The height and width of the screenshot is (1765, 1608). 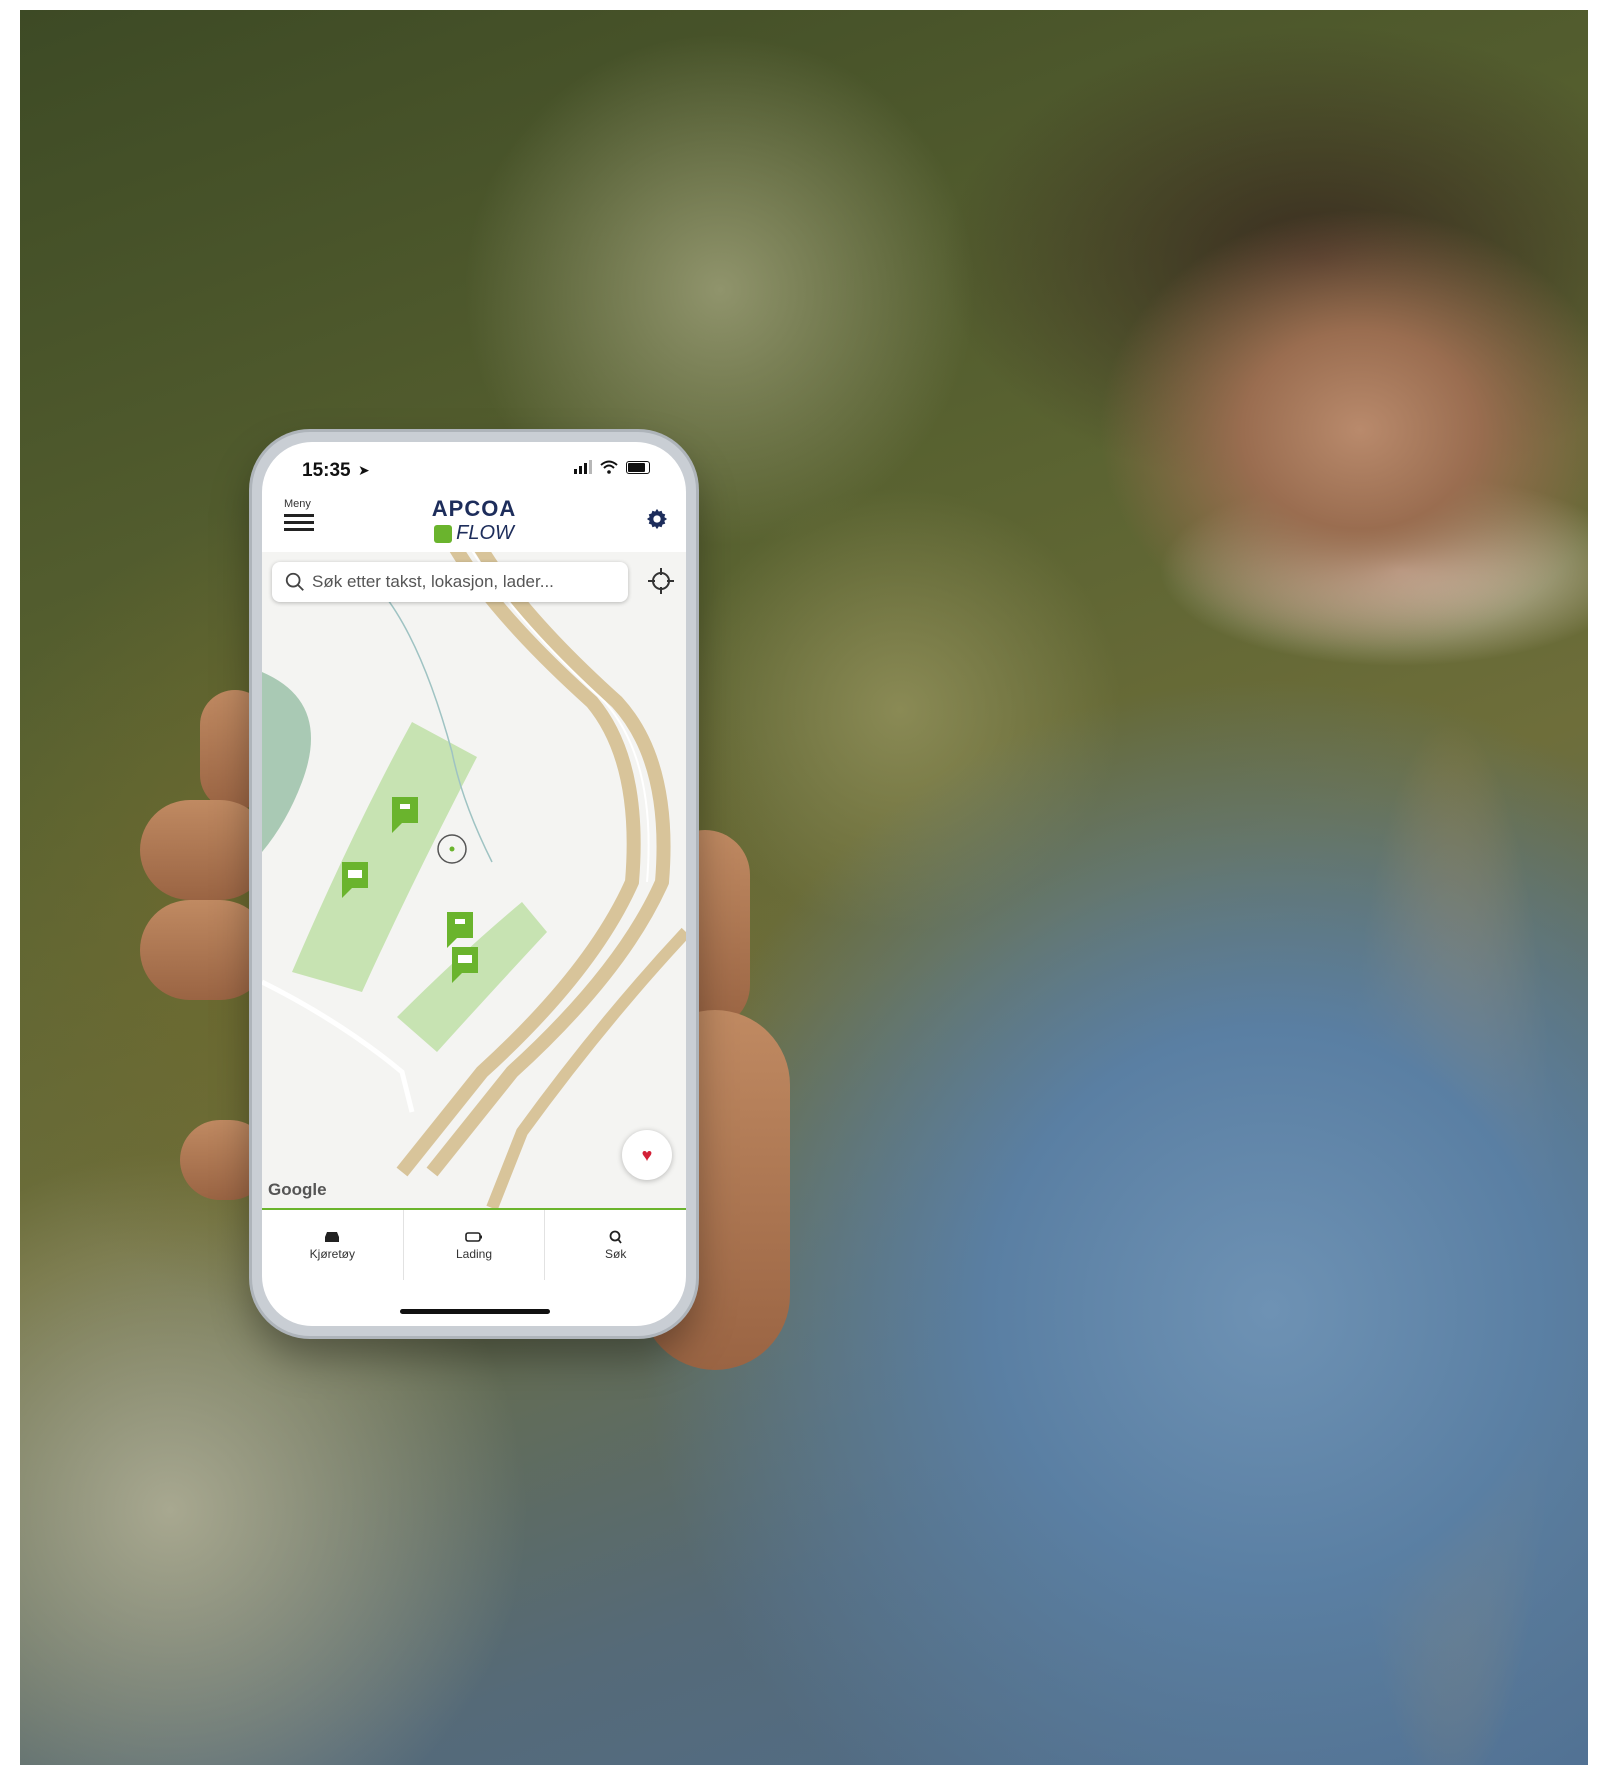 What do you see at coordinates (657, 519) in the screenshot?
I see `gear-icon` at bounding box center [657, 519].